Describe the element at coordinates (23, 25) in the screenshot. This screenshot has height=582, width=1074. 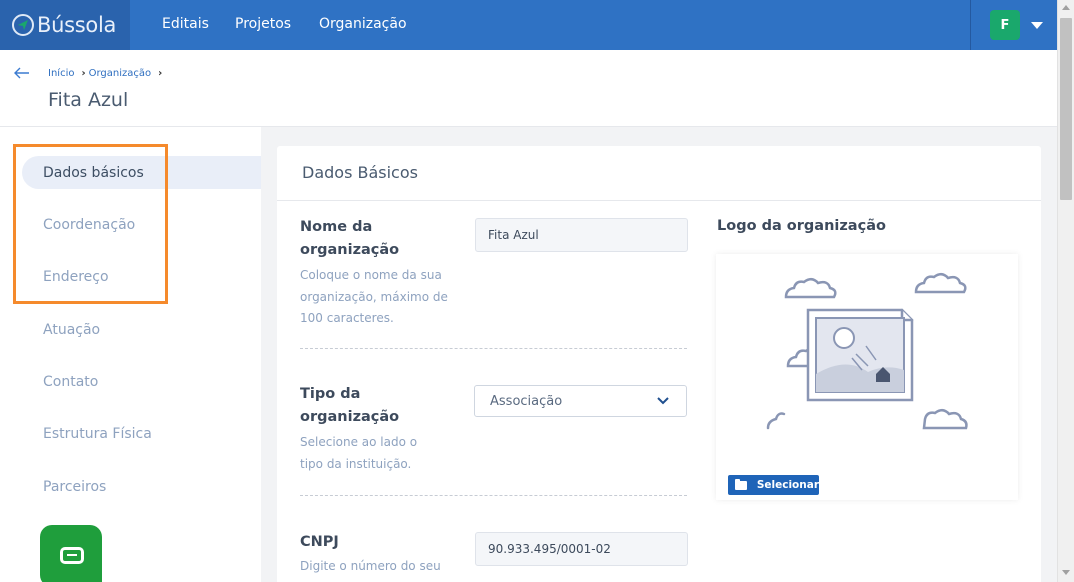
I see `compass-icon` at that location.